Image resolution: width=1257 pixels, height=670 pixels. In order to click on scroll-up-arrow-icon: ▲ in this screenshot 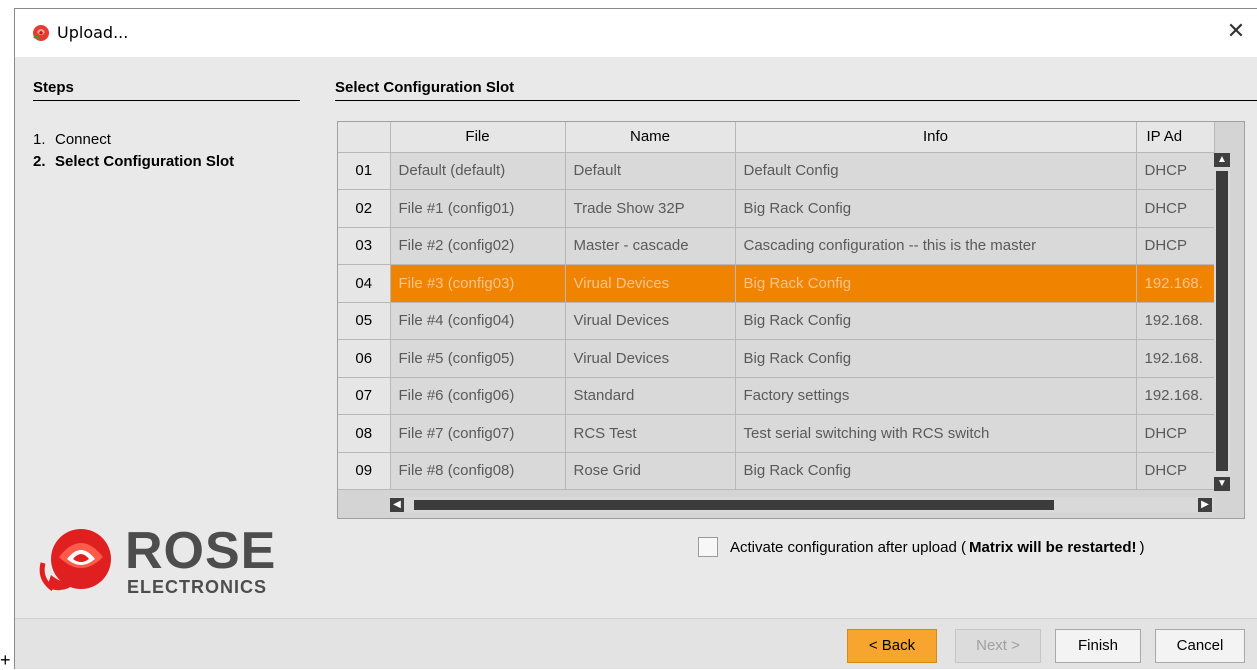, I will do `click(1222, 160)`.